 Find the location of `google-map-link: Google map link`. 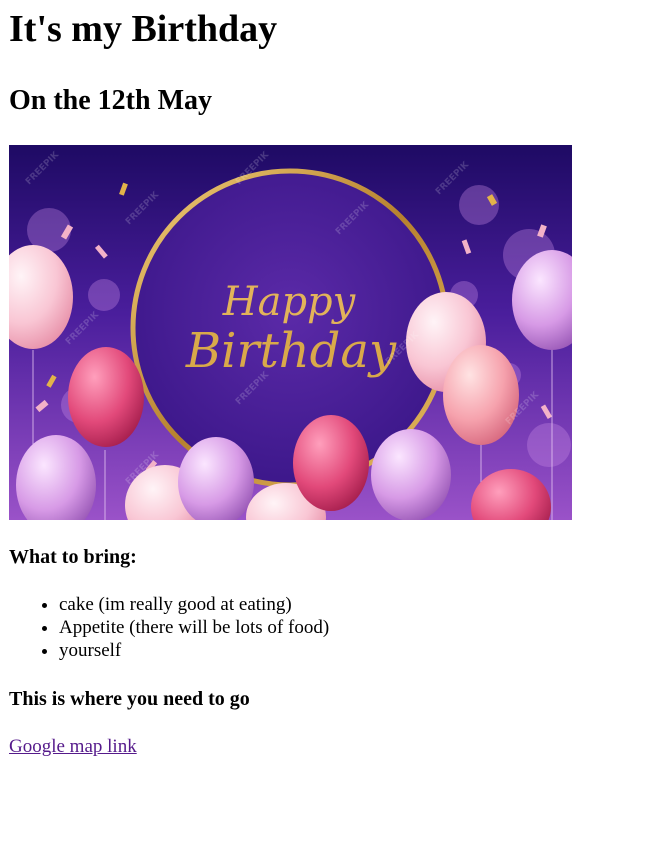

google-map-link: Google map link is located at coordinates (73, 747).